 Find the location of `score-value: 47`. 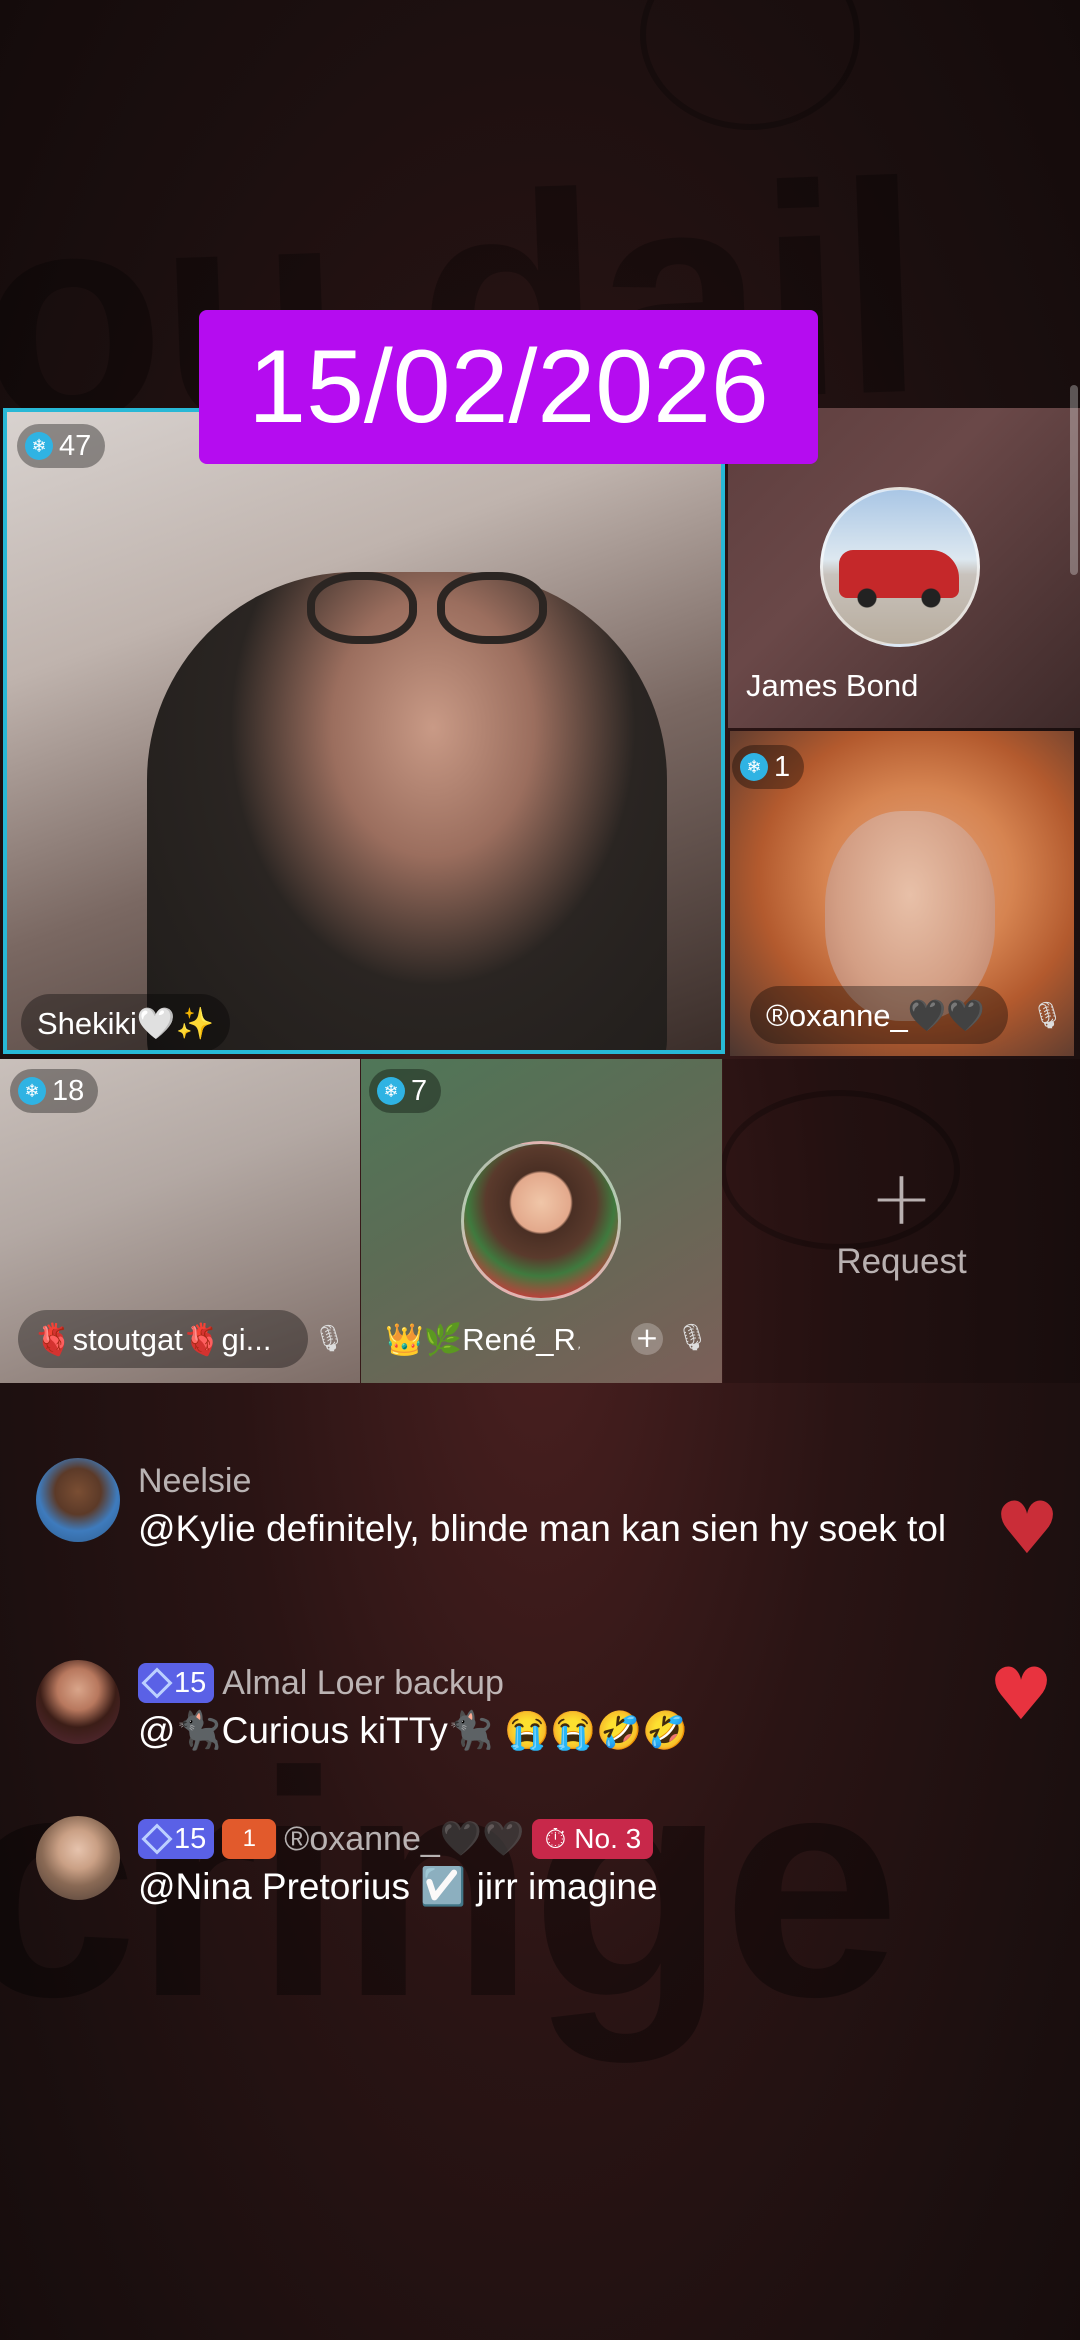

score-value: 47 is located at coordinates (75, 445).